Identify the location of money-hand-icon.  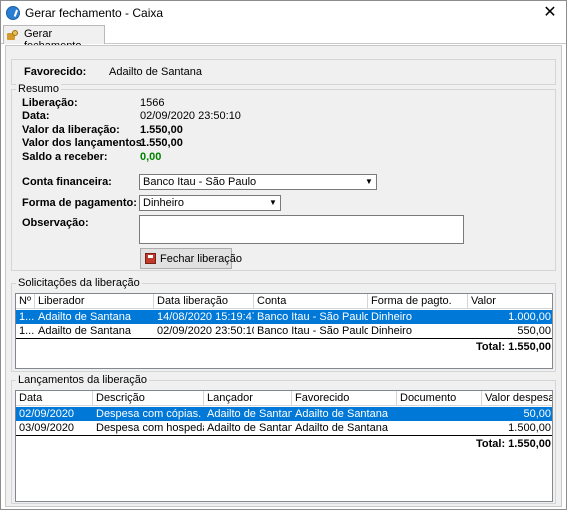
(13, 35).